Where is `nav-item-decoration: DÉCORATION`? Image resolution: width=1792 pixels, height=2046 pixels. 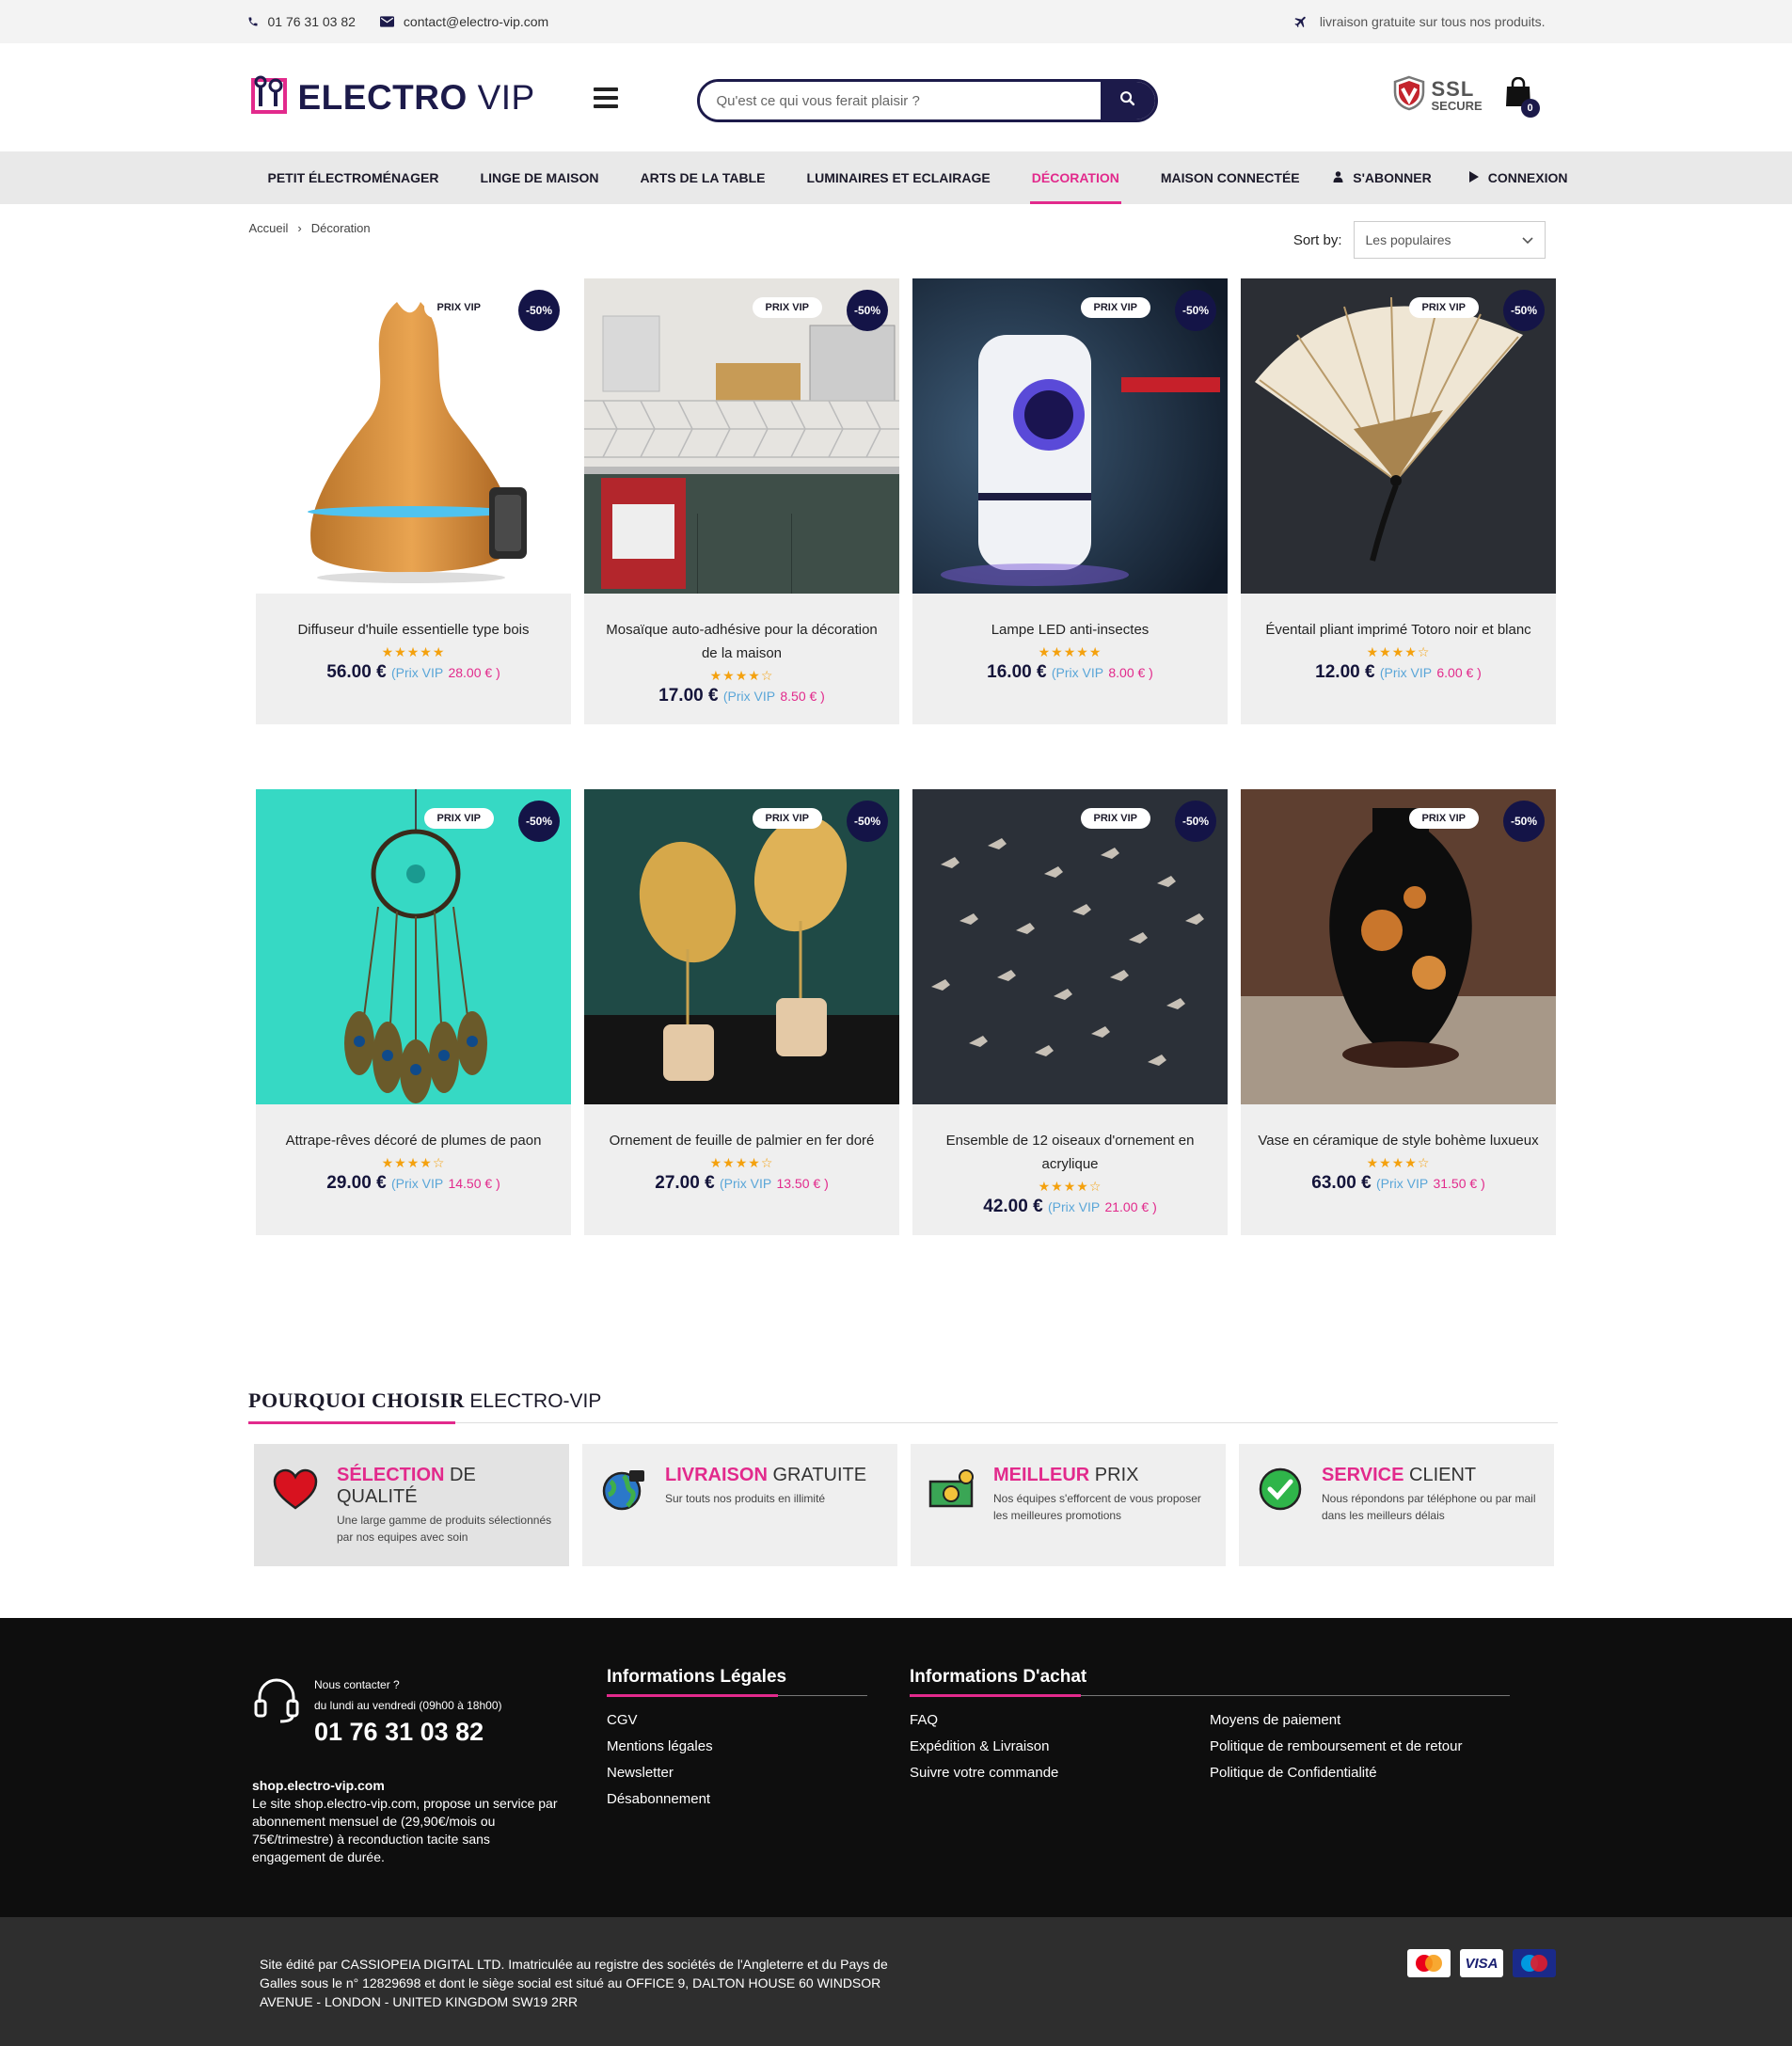
nav-item-decoration: DÉCORATION is located at coordinates (1076, 177).